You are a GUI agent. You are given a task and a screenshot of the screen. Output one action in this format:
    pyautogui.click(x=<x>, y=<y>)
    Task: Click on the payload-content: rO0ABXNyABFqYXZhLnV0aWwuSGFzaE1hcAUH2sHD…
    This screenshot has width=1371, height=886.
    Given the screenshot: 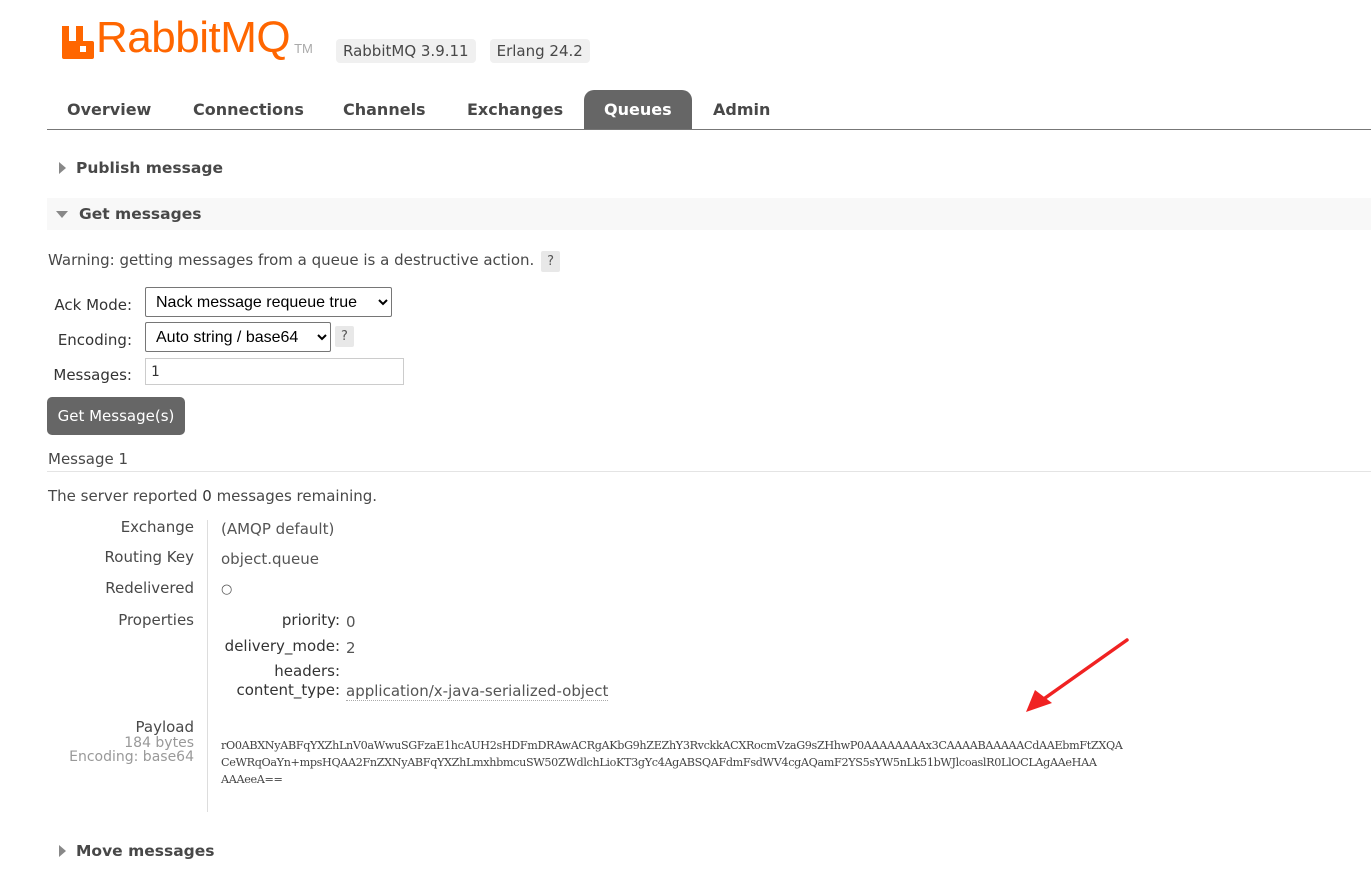 What is the action you would take?
    pyautogui.click(x=672, y=762)
    